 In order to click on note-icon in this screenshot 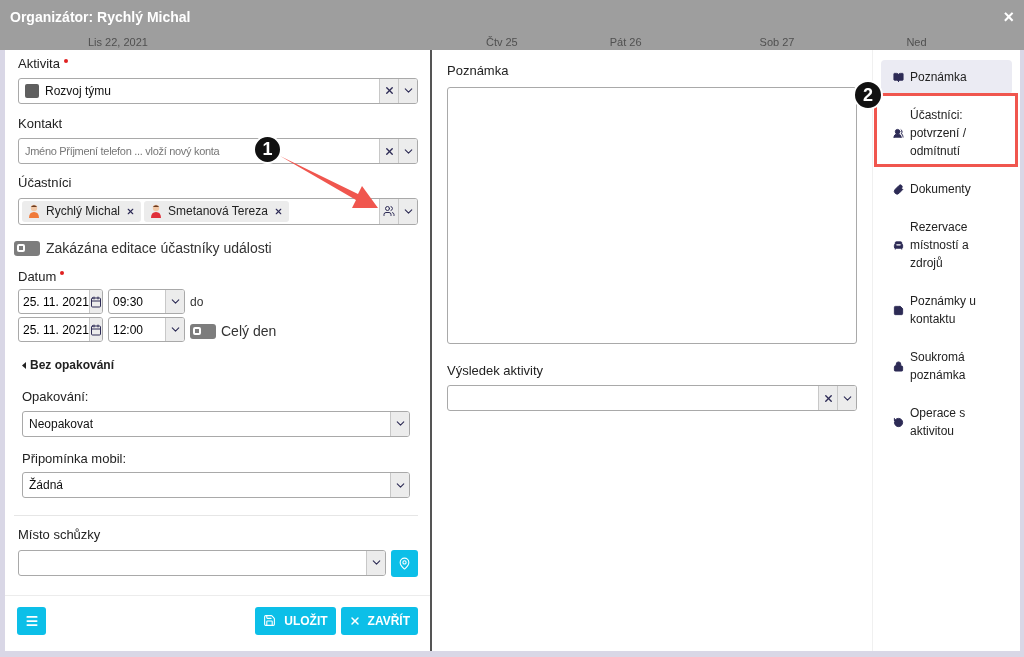, I will do `click(898, 310)`.